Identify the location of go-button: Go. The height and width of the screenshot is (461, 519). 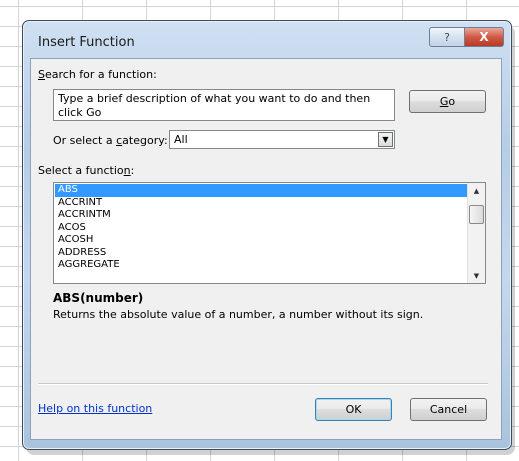
(447, 101).